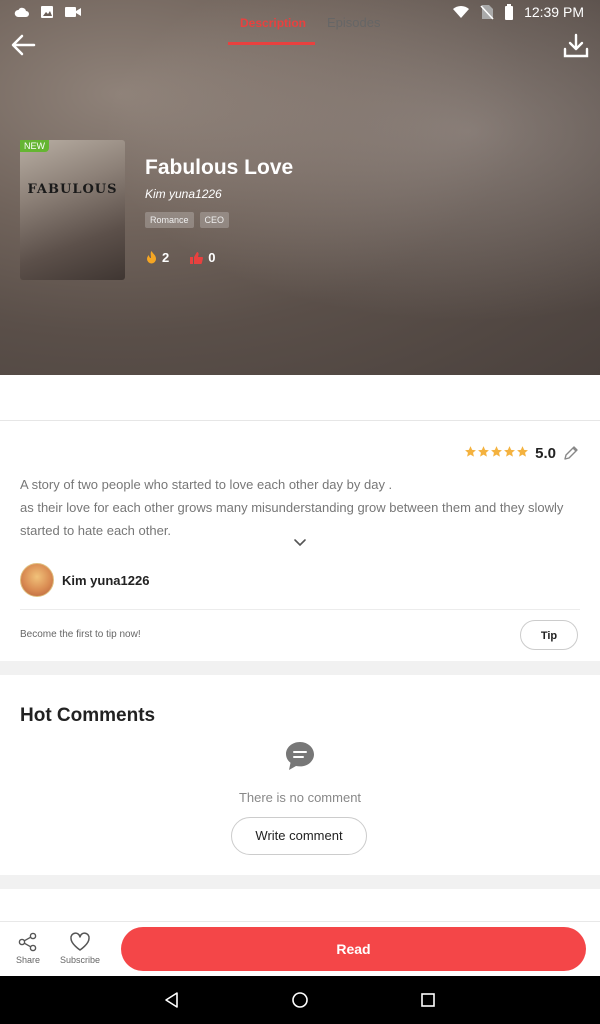 The height and width of the screenshot is (1024, 600). Describe the element at coordinates (549, 635) in the screenshot. I see `tip-button: Tip` at that location.